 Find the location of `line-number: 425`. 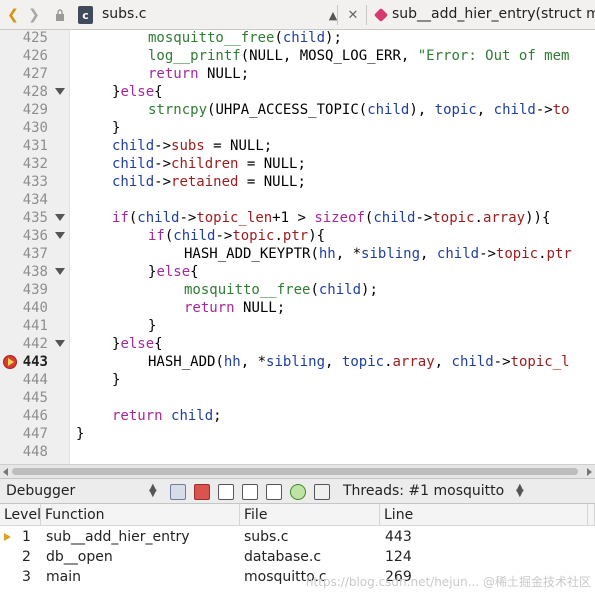

line-number: 425 is located at coordinates (35, 38).